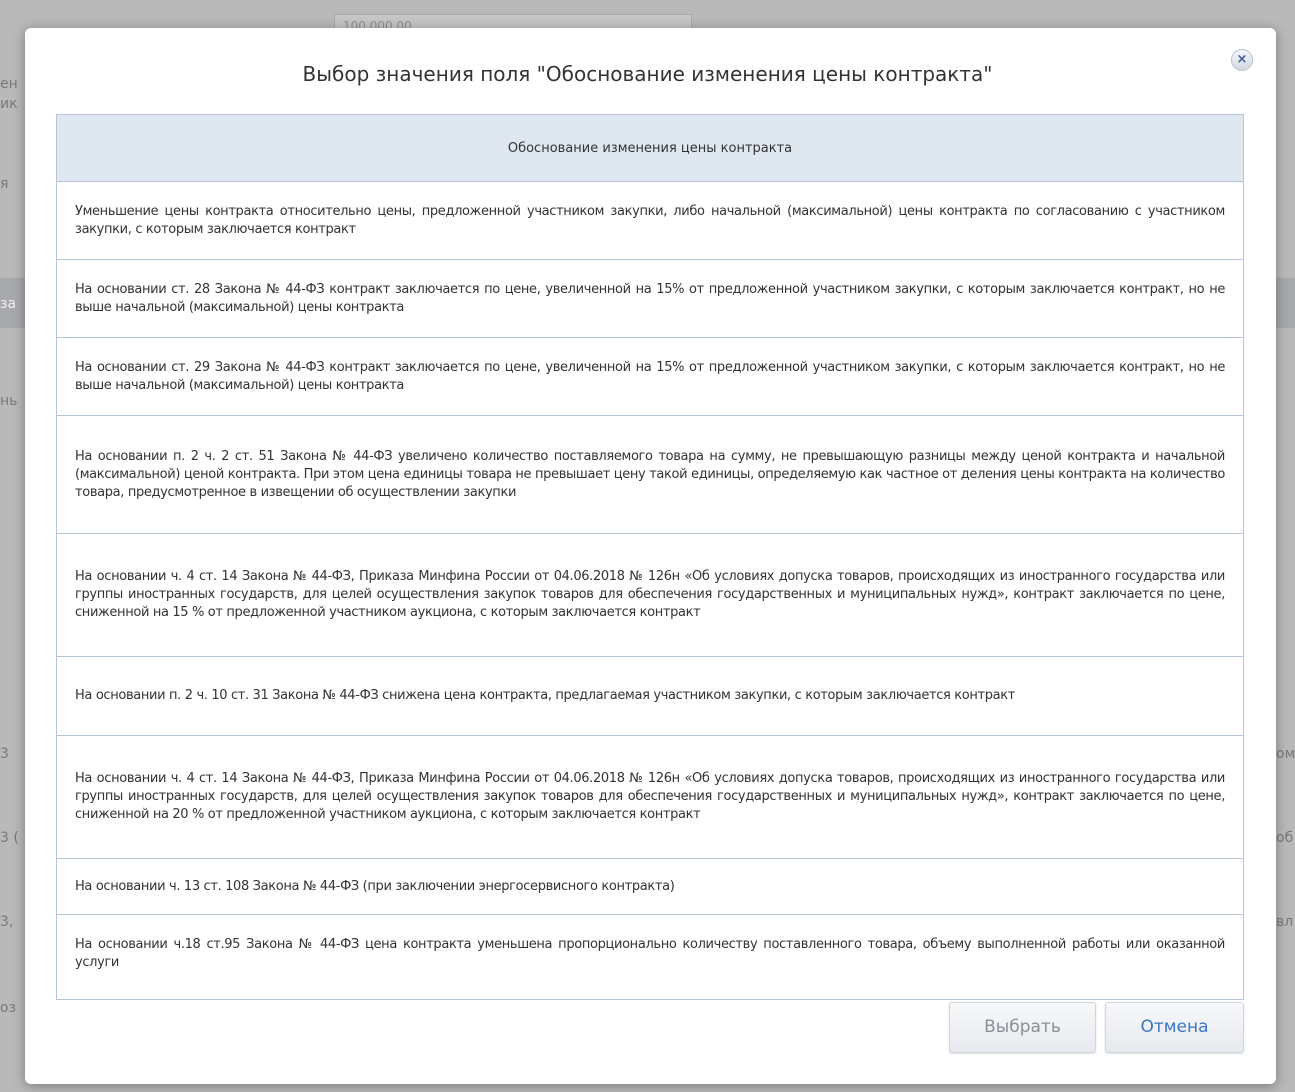 This screenshot has height=1092, width=1295. What do you see at coordinates (8, 304) in the screenshot?
I see `background-text-fragment: за` at bounding box center [8, 304].